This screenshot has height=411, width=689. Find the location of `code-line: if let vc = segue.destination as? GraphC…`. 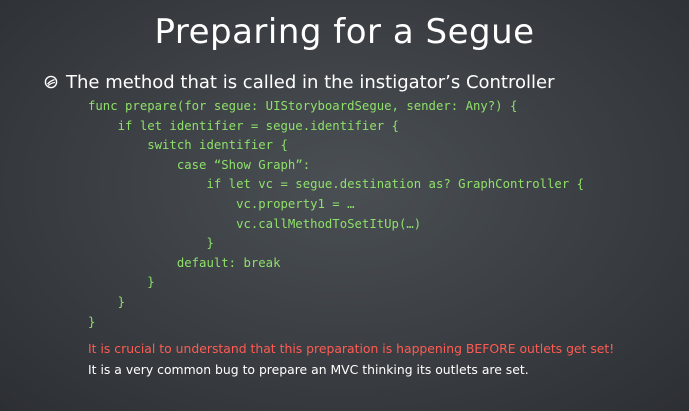

code-line: if let vc = segue.destination as? GraphC… is located at coordinates (336, 184).